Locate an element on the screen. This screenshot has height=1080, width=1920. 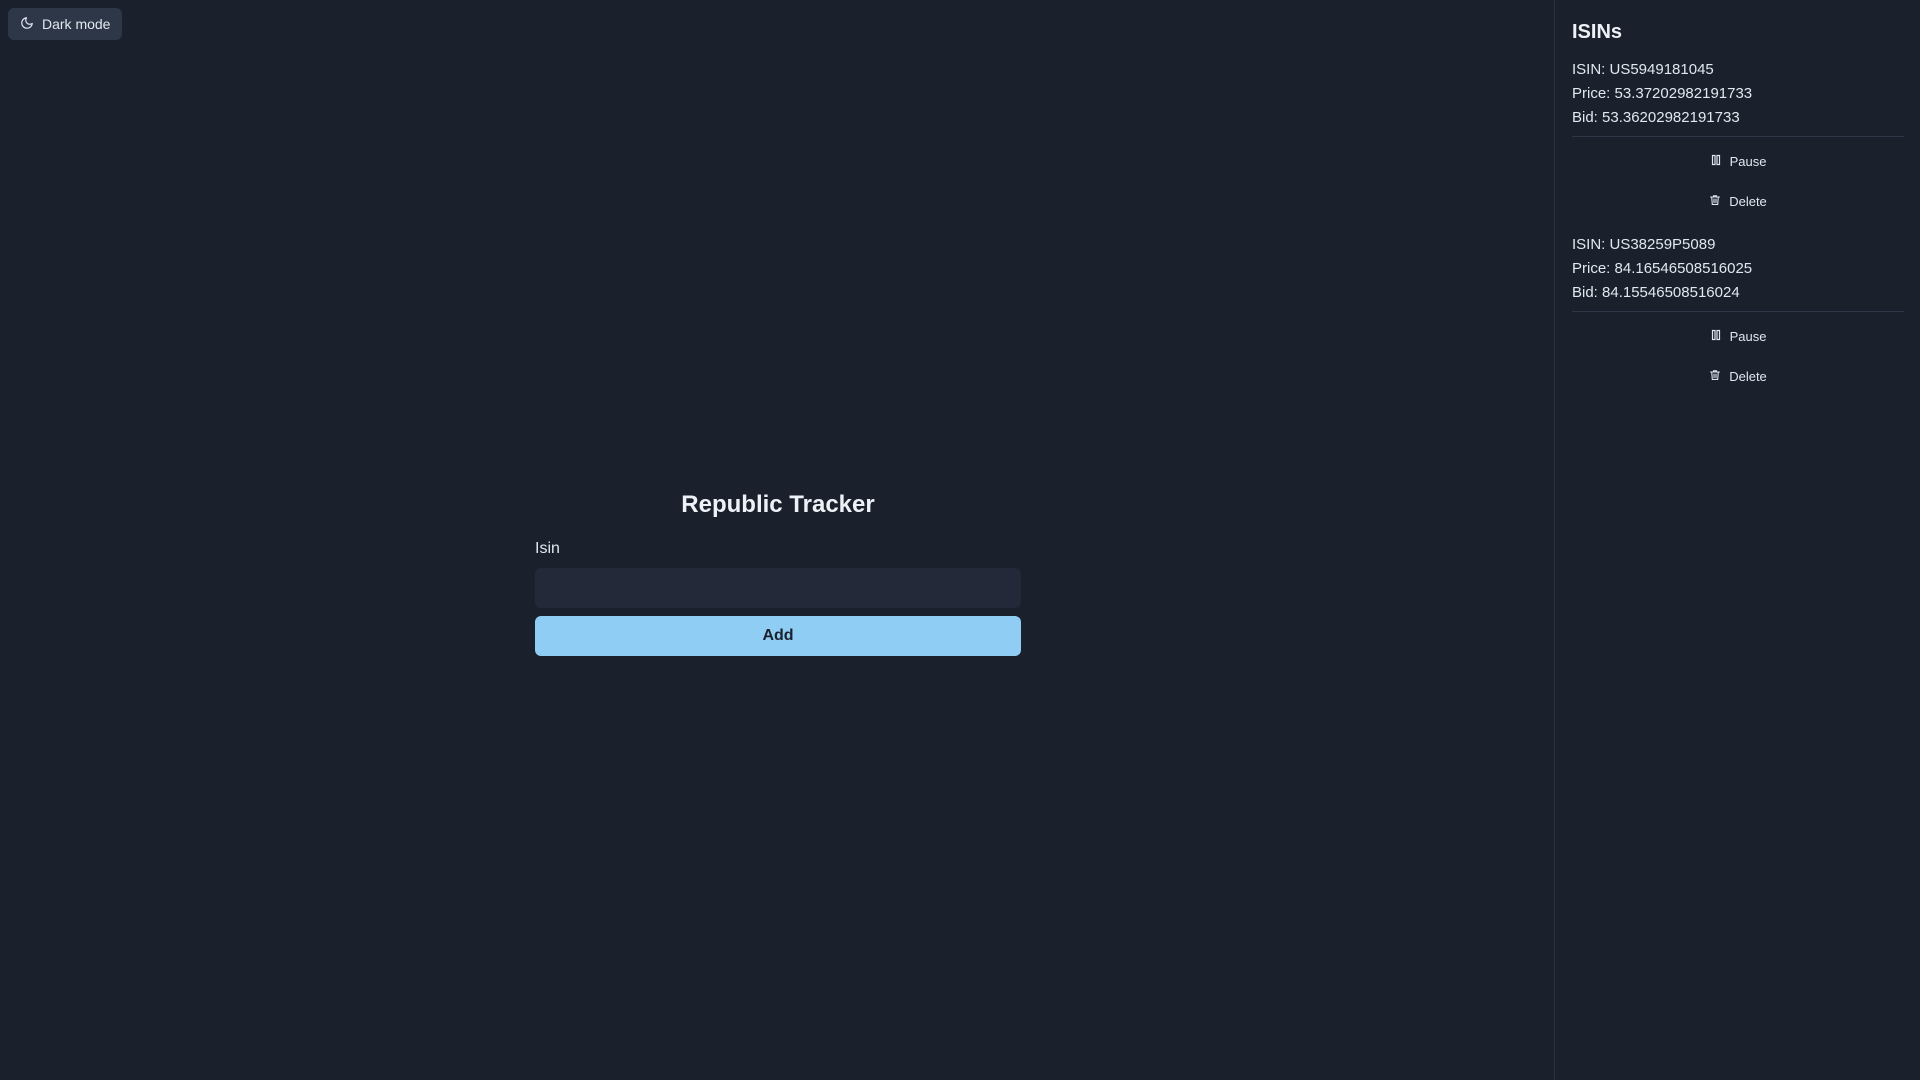
isin-price: Price: 84.16546508516025 is located at coordinates (1662, 268).